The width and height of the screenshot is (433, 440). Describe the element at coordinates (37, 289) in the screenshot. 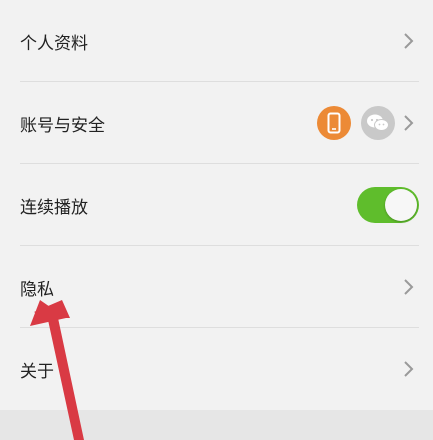

I see `settings-item-label: 隐私` at that location.